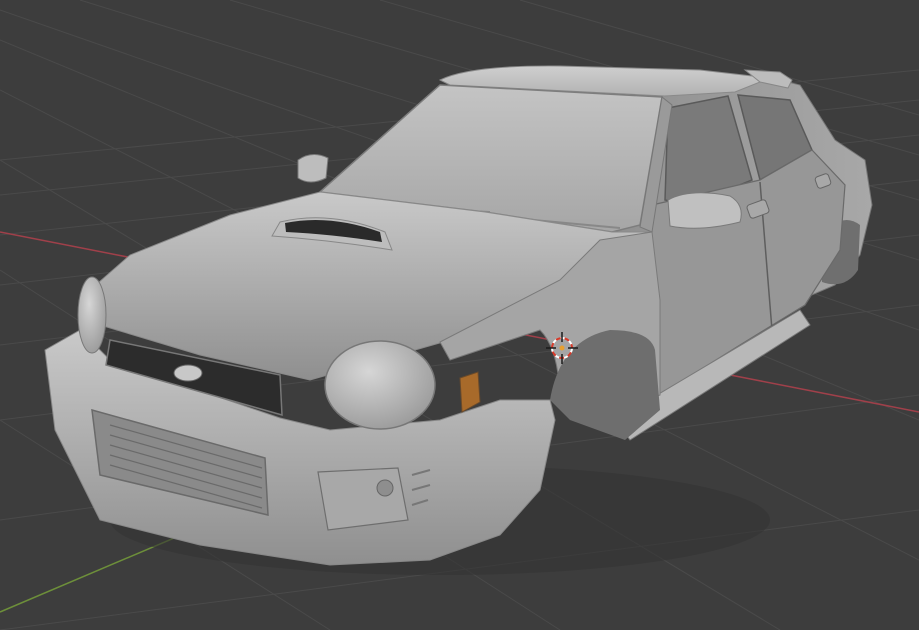 Image resolution: width=919 pixels, height=630 pixels. What do you see at coordinates (385, 488) in the screenshot?
I see `fog-light-bulb` at bounding box center [385, 488].